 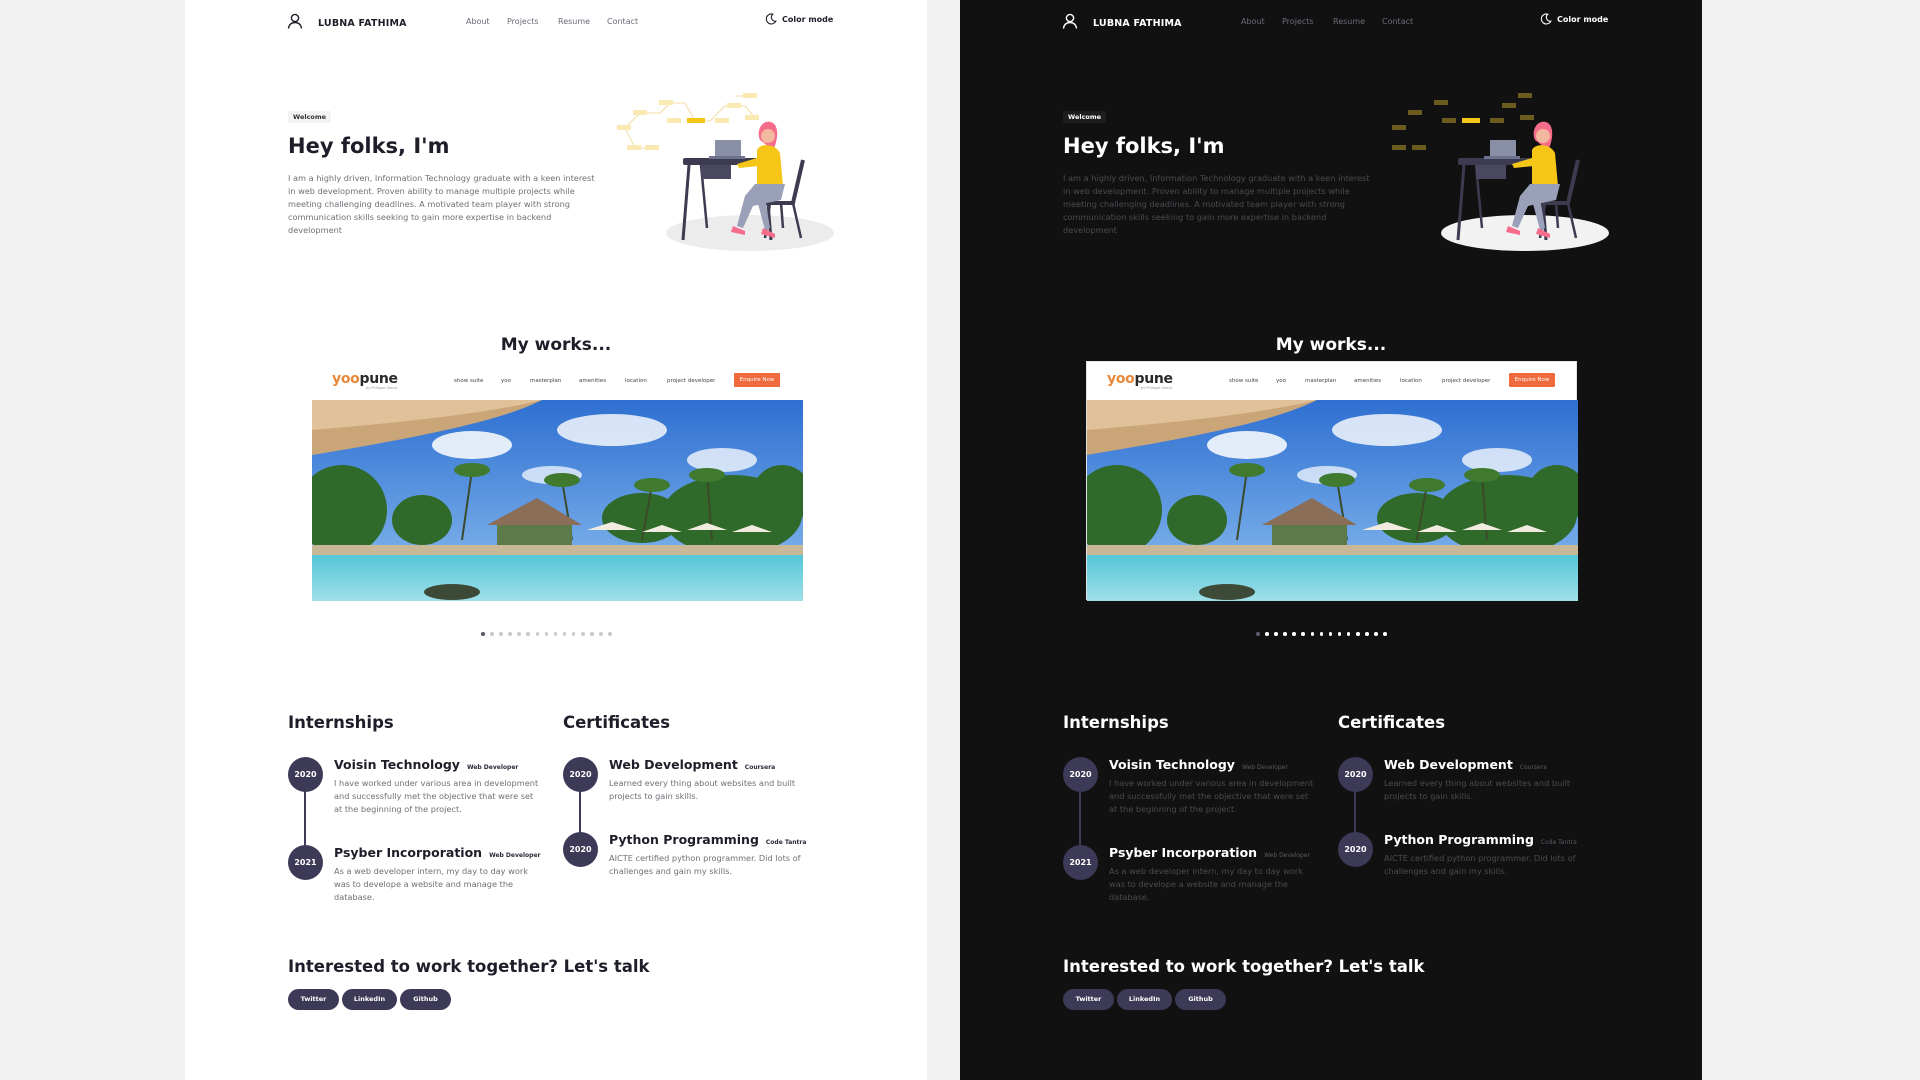 What do you see at coordinates (310, 117) in the screenshot?
I see `welcome-badge: Welcome` at bounding box center [310, 117].